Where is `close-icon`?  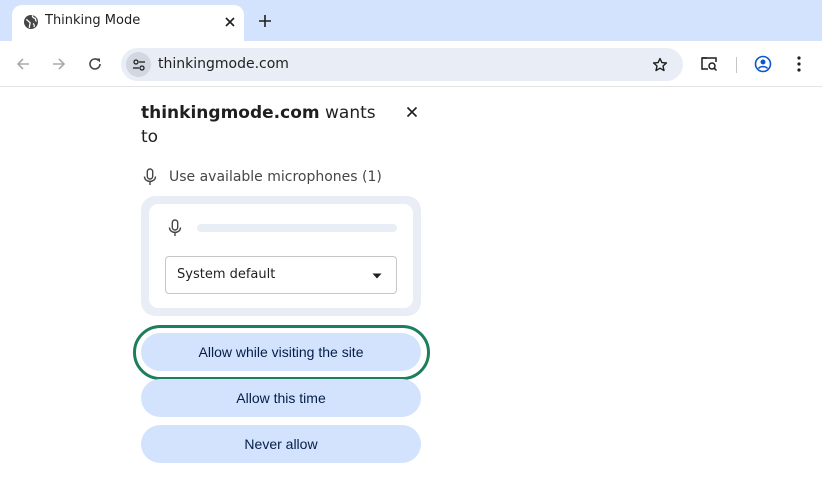 close-icon is located at coordinates (412, 112).